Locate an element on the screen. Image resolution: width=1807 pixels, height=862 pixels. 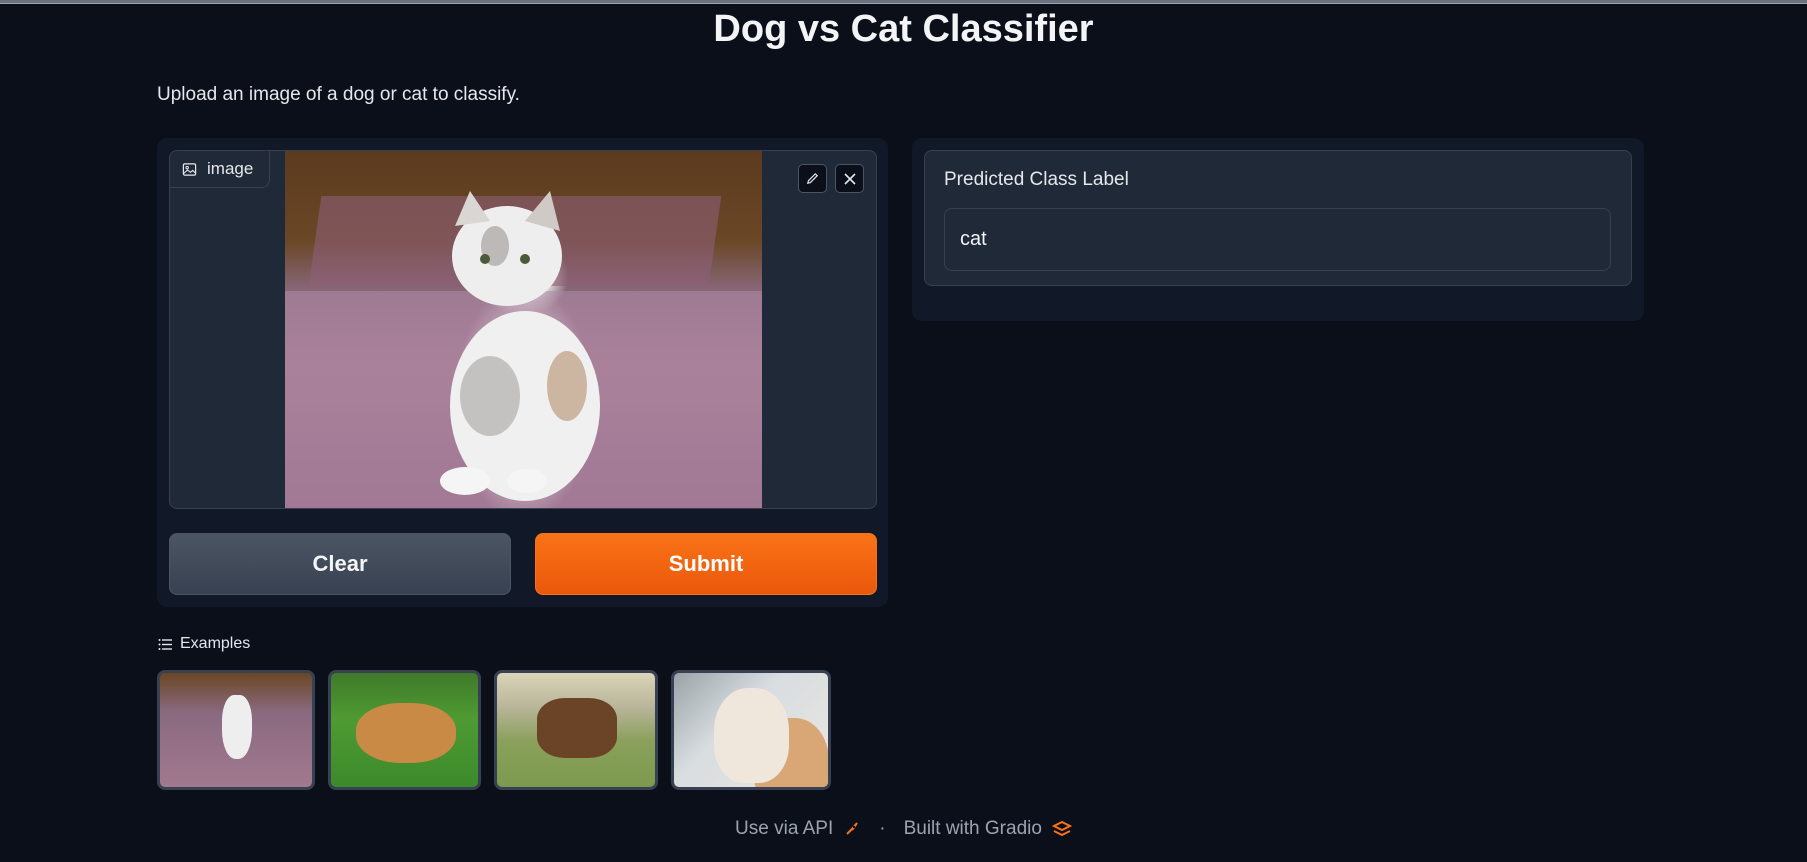
examples-gallery is located at coordinates (494, 730).